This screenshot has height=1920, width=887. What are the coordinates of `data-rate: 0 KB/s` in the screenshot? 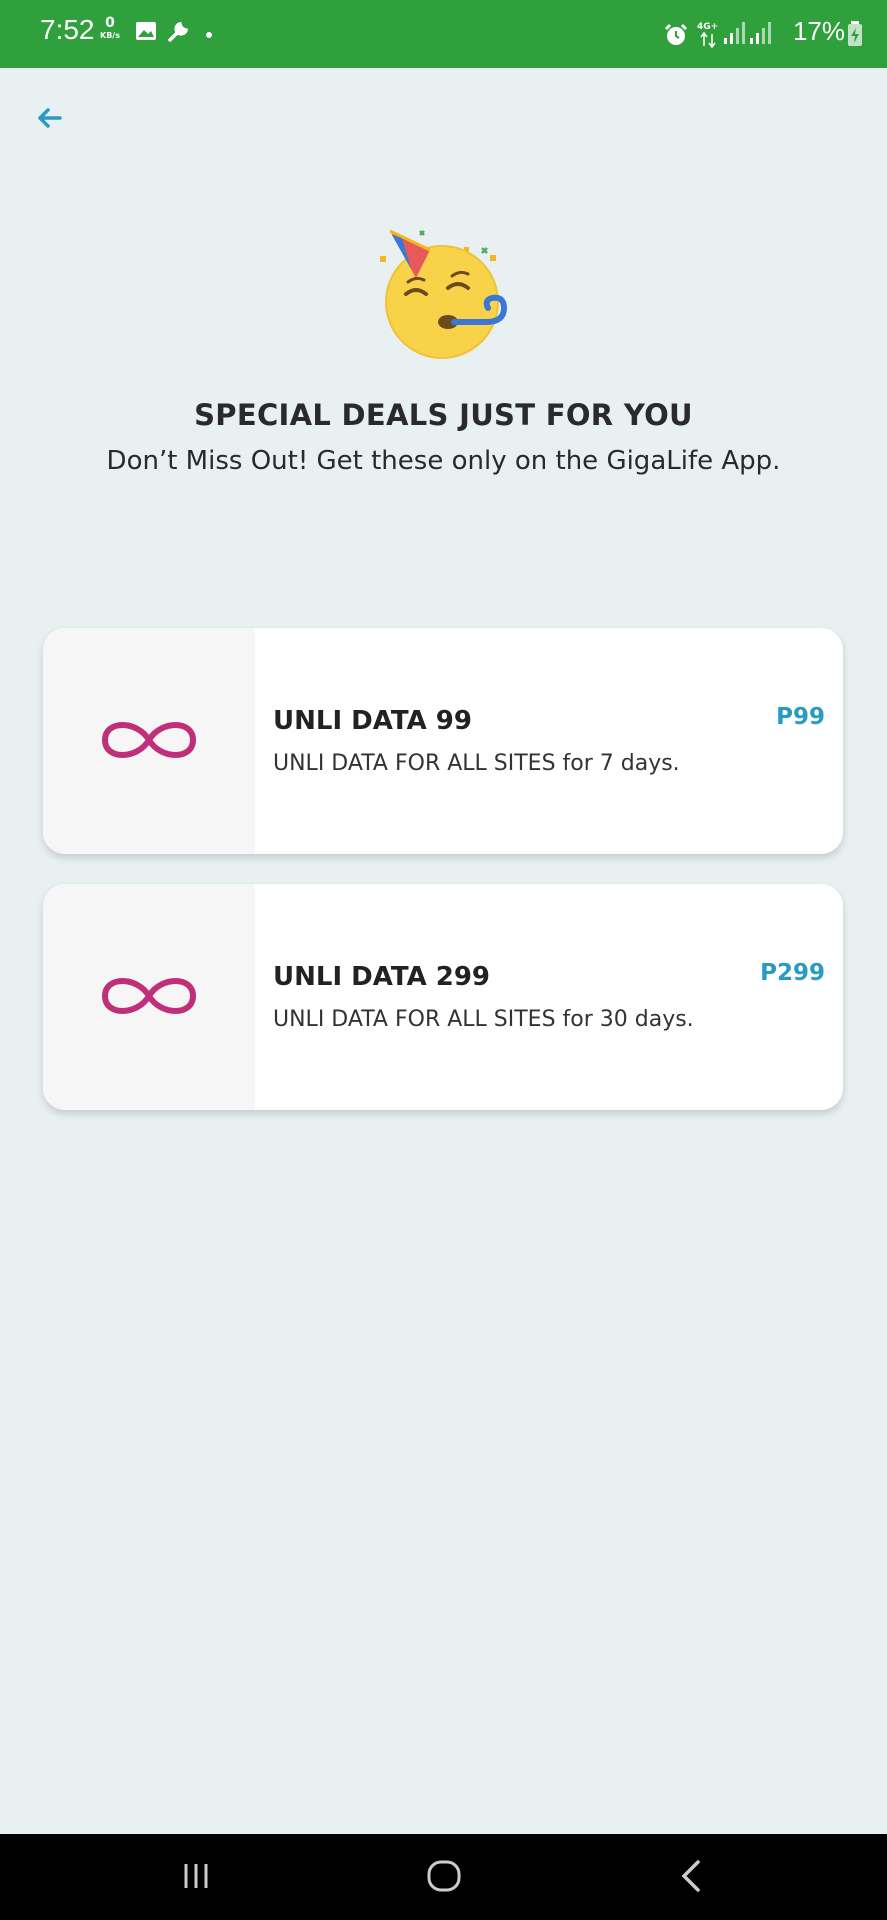 It's located at (110, 28).